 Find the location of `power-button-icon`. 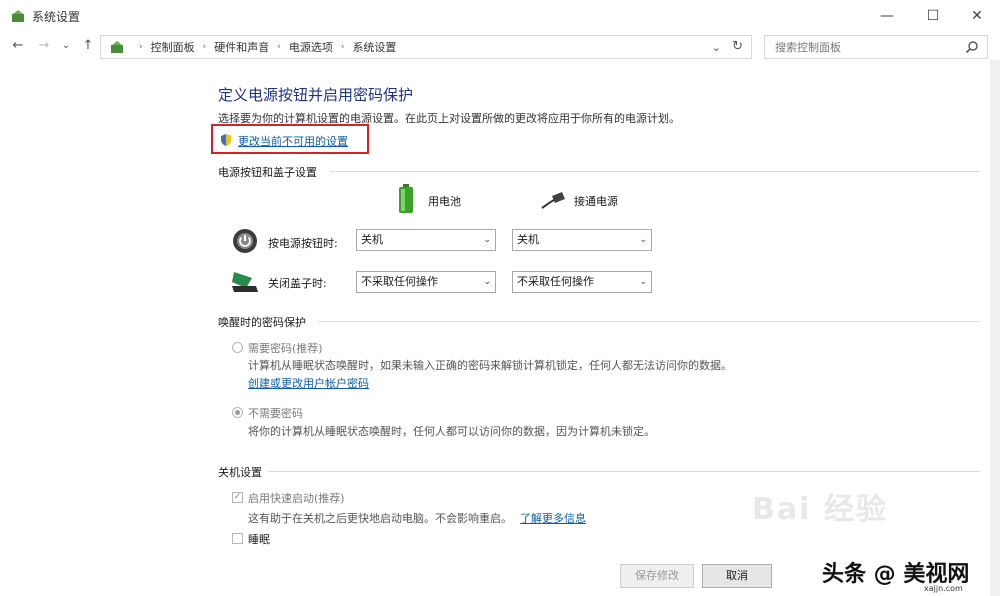

power-button-icon is located at coordinates (245, 241).